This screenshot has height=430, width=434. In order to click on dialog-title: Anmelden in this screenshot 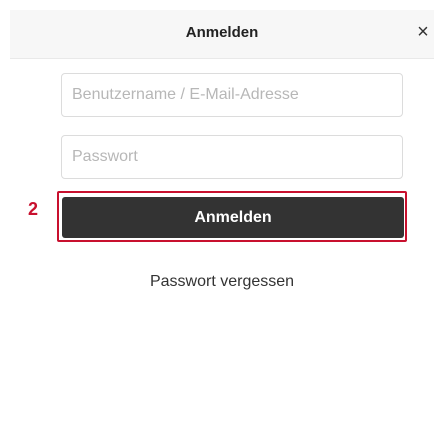, I will do `click(222, 32)`.